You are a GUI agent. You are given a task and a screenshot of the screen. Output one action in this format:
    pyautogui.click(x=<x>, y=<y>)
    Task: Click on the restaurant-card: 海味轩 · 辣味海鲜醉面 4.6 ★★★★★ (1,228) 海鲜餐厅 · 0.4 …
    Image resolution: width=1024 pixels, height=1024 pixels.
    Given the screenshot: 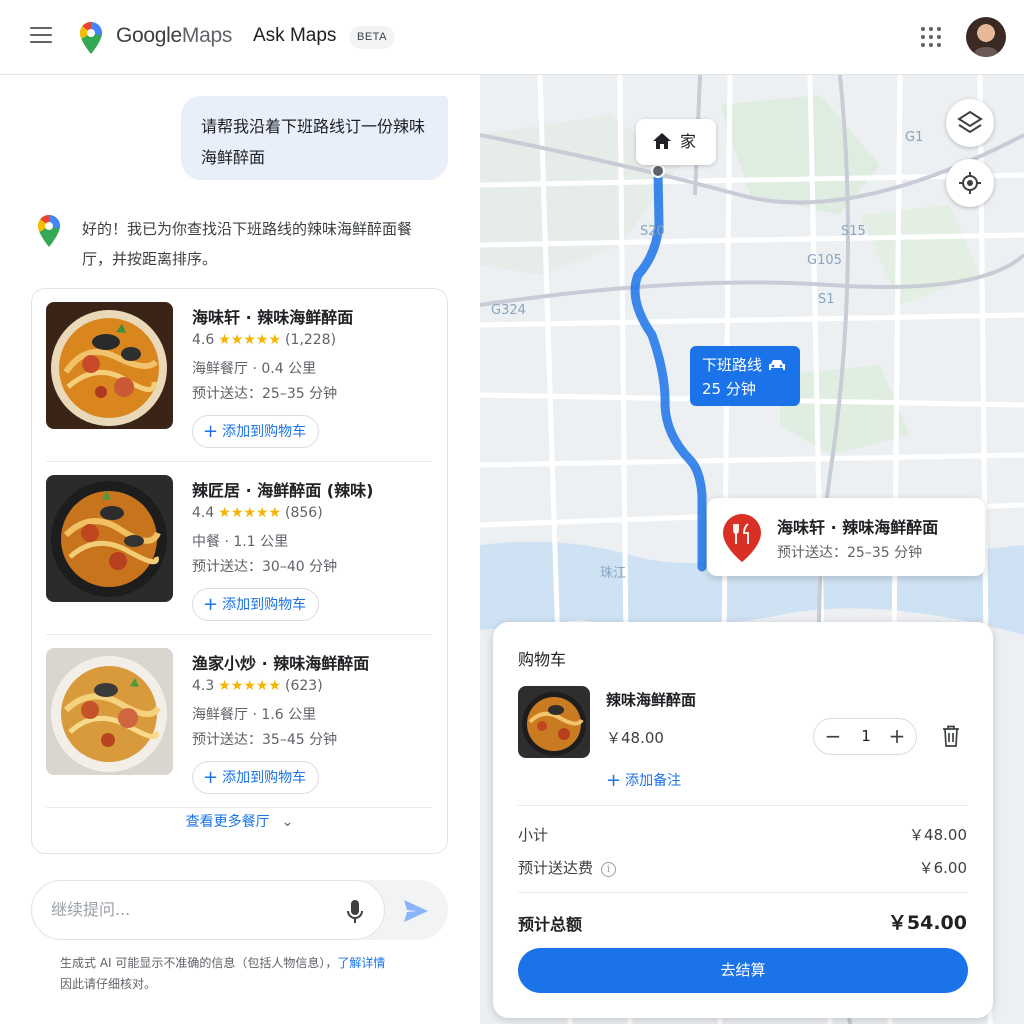 What is the action you would take?
    pyautogui.click(x=239, y=375)
    